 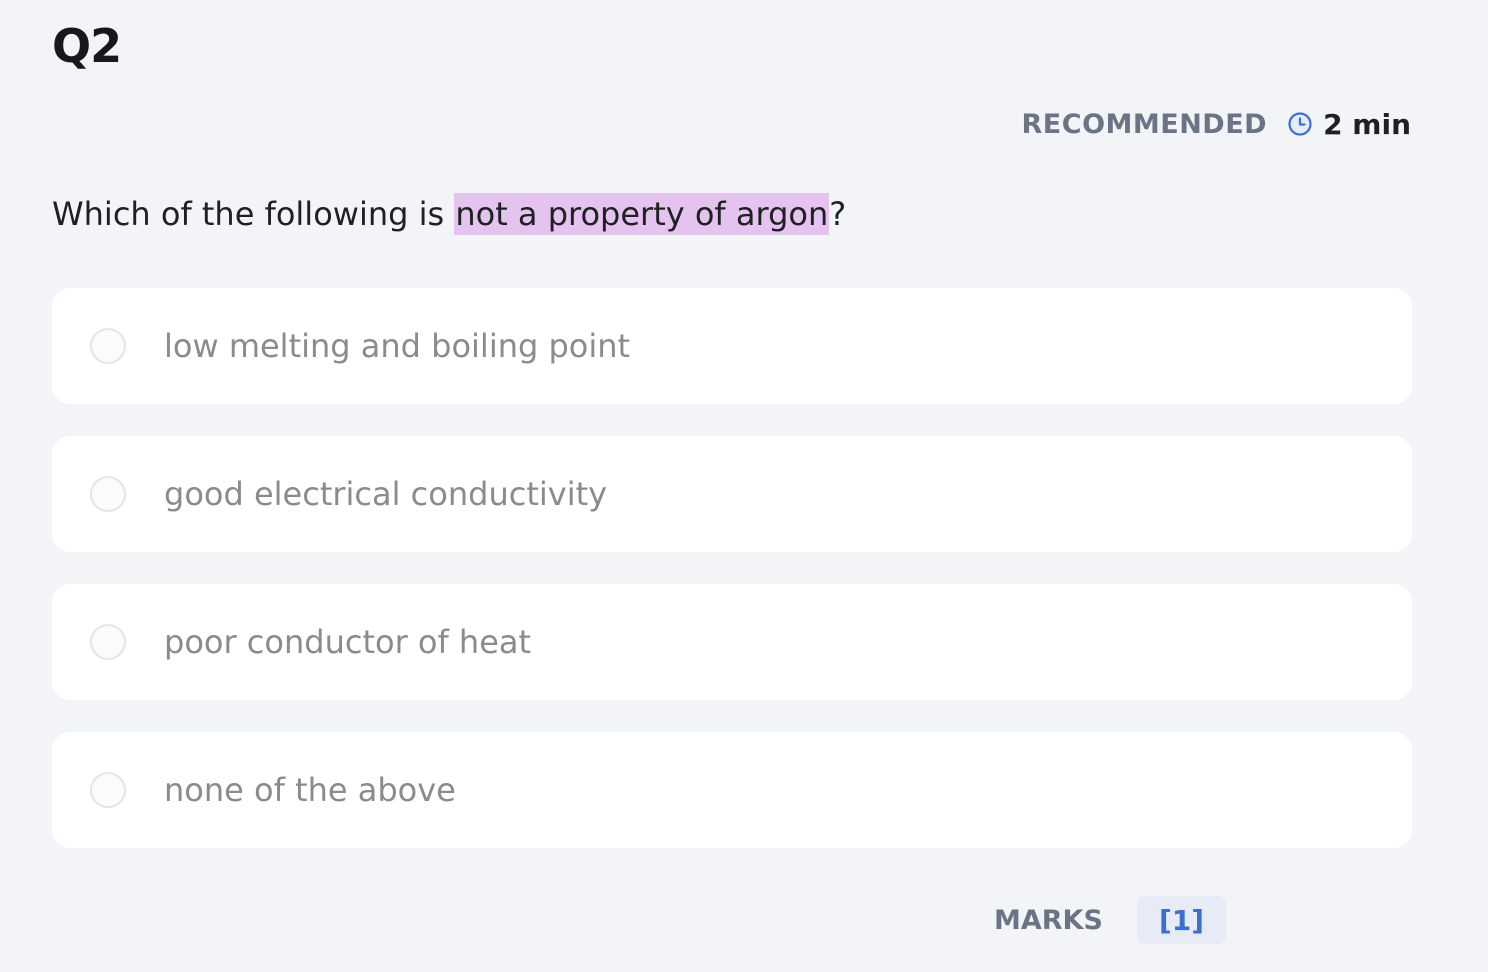 What do you see at coordinates (386, 494) in the screenshot?
I see `answer-option-label: good electrical conductivity` at bounding box center [386, 494].